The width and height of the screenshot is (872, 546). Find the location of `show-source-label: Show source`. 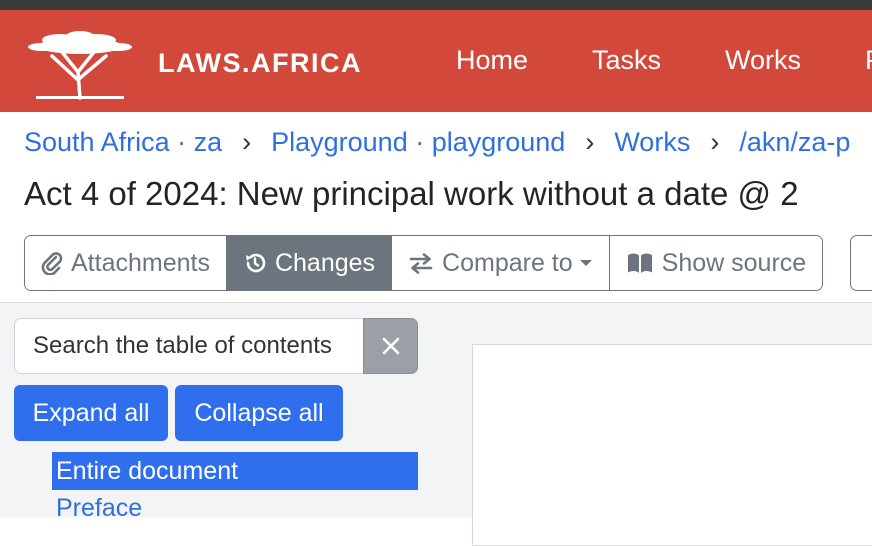

show-source-label: Show source is located at coordinates (734, 262).